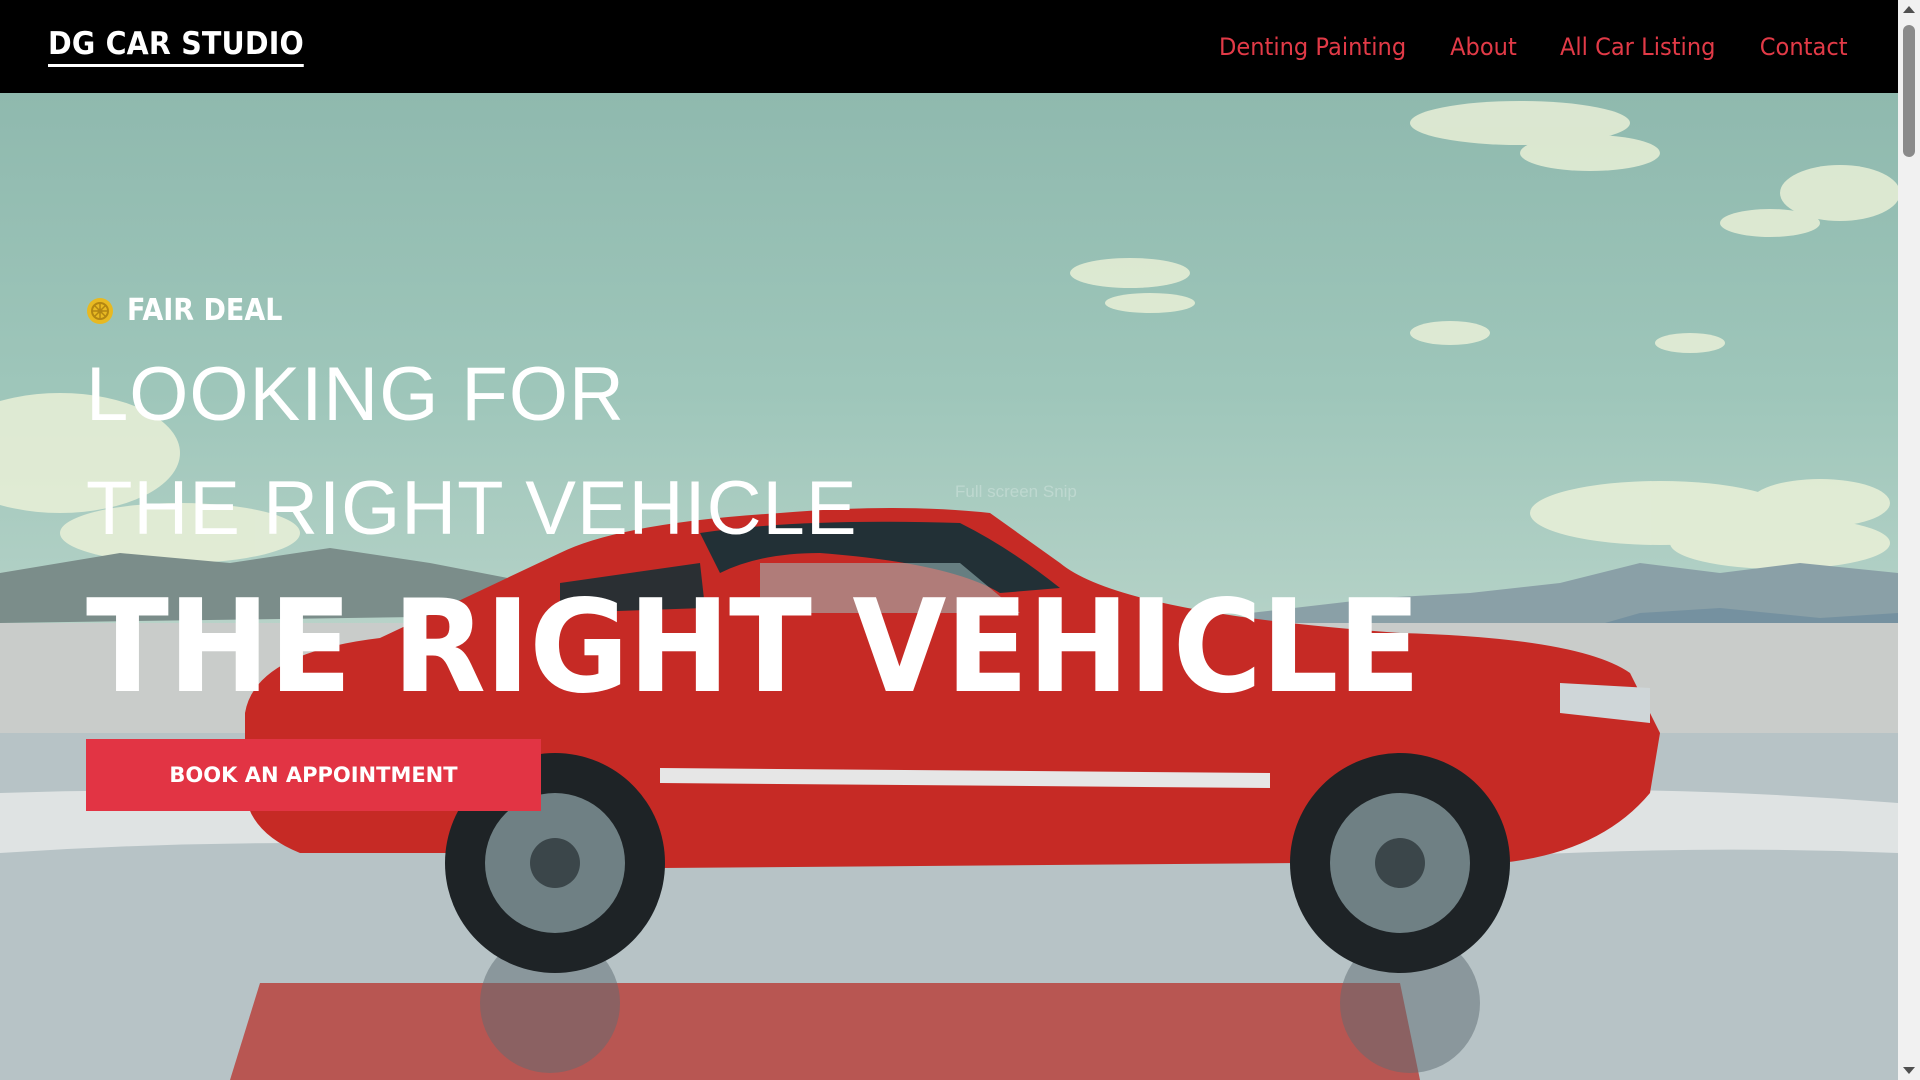  Describe the element at coordinates (1312, 47) in the screenshot. I see `nav-link-denting-painting: Denting Painting` at that location.